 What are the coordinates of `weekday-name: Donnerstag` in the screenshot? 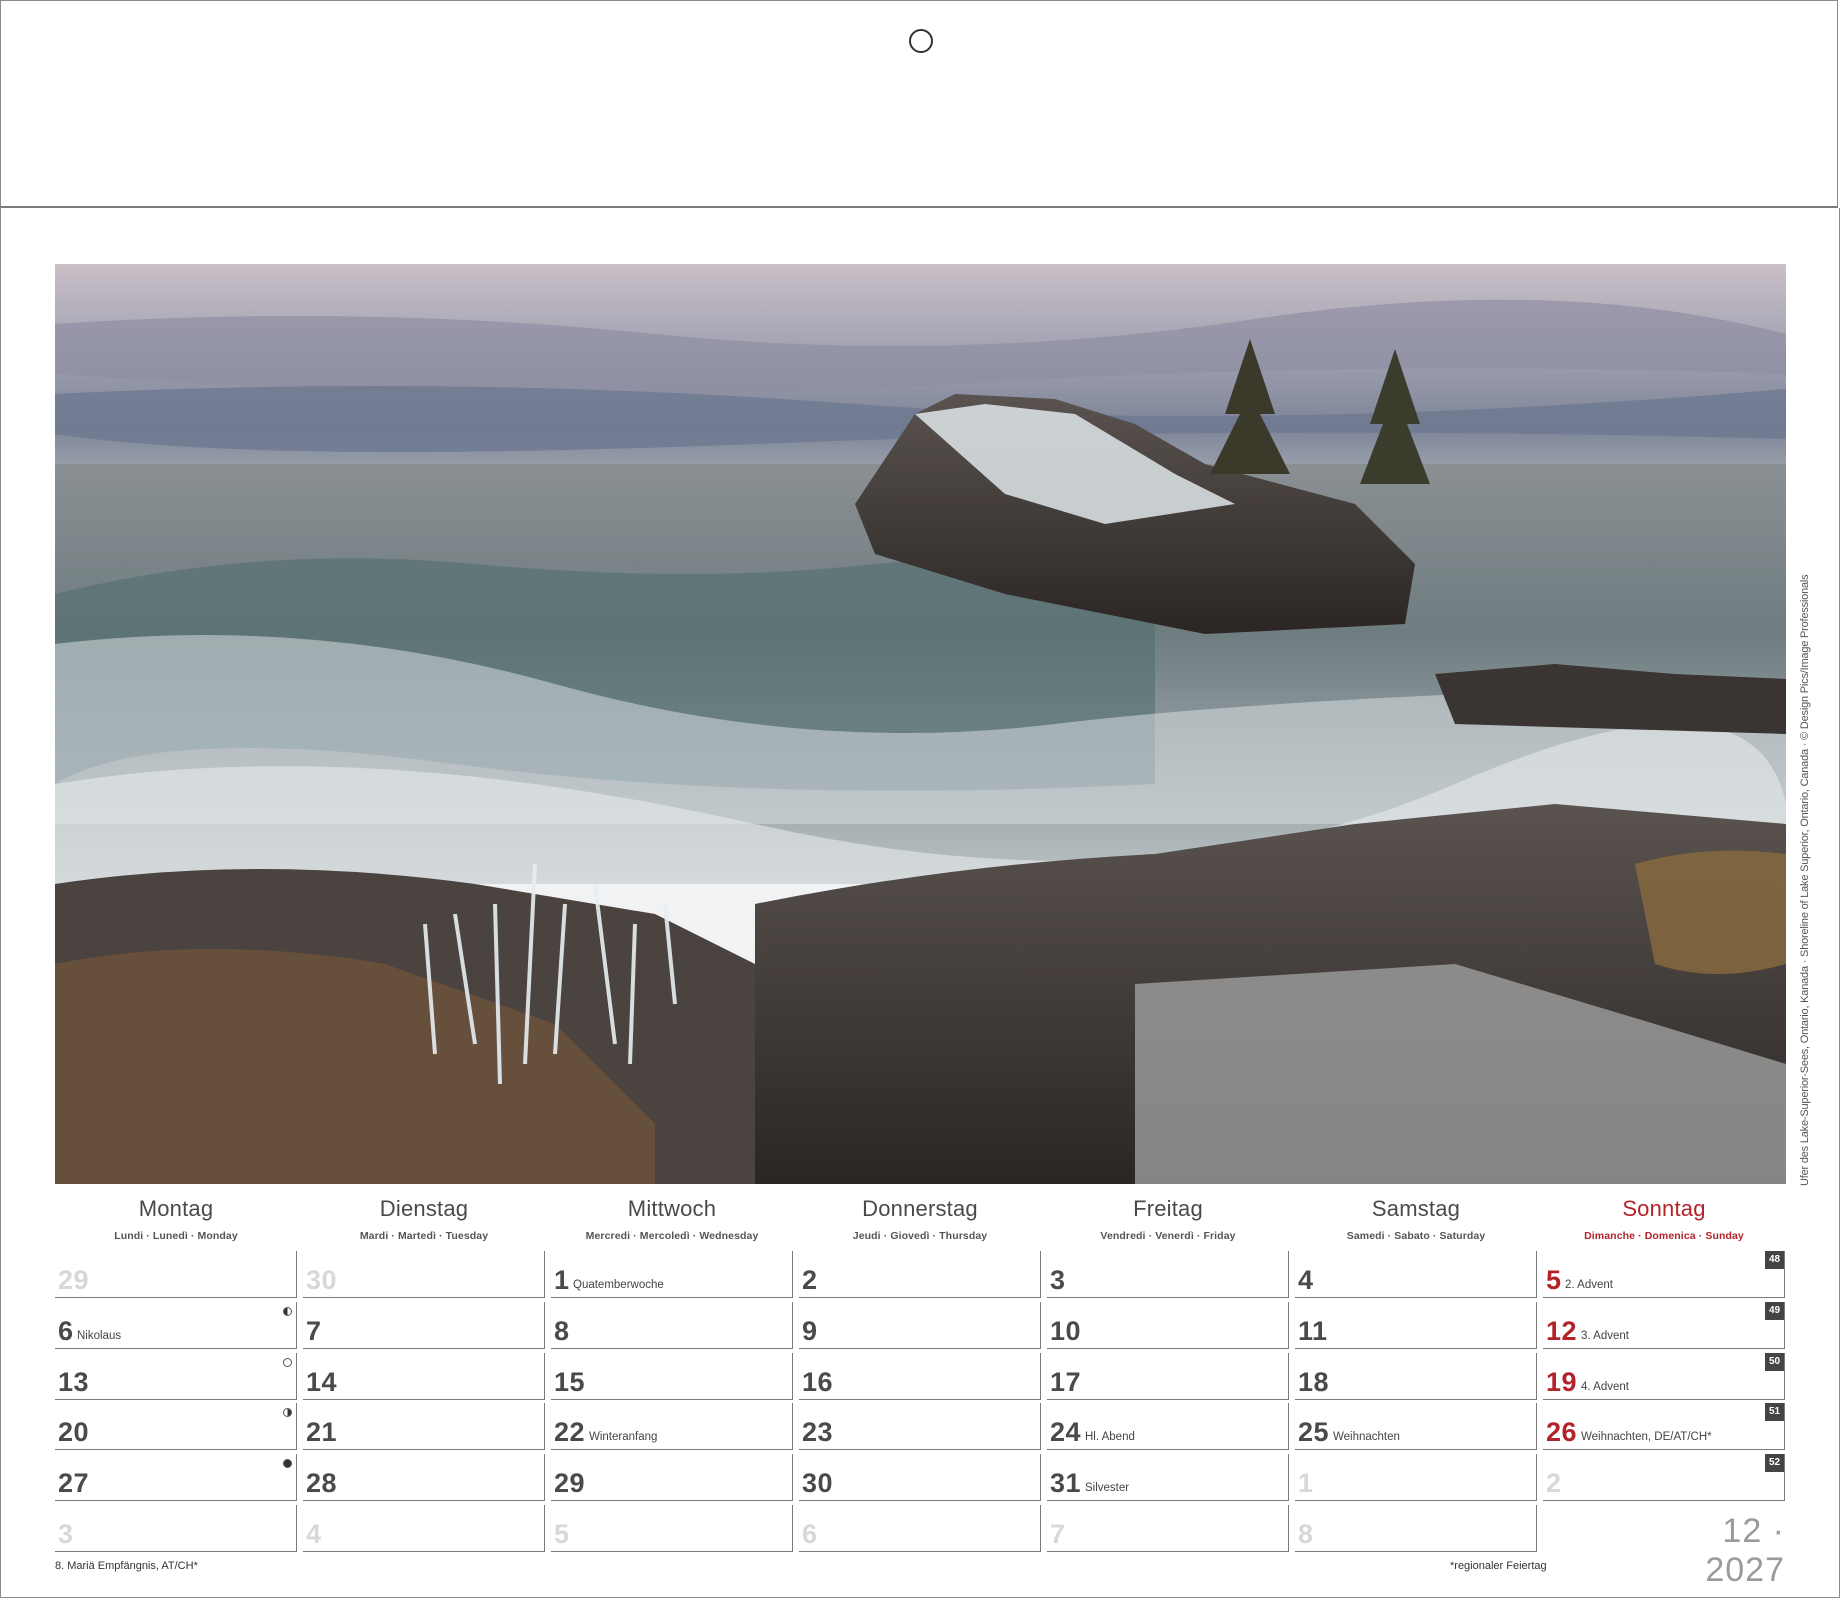 It's located at (920, 1208).